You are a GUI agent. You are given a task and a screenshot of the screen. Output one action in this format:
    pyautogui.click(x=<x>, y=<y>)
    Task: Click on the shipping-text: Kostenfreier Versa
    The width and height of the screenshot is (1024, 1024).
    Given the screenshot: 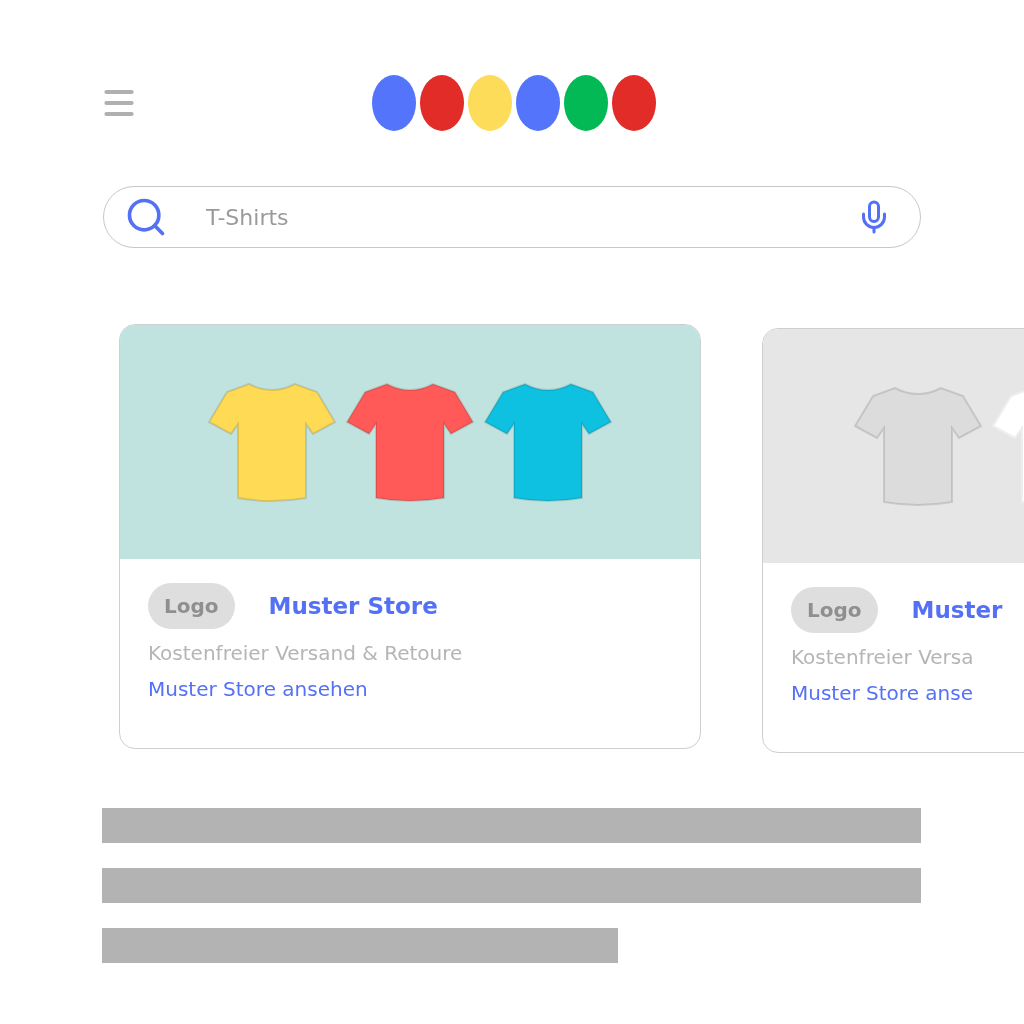 What is the action you would take?
    pyautogui.click(x=883, y=657)
    